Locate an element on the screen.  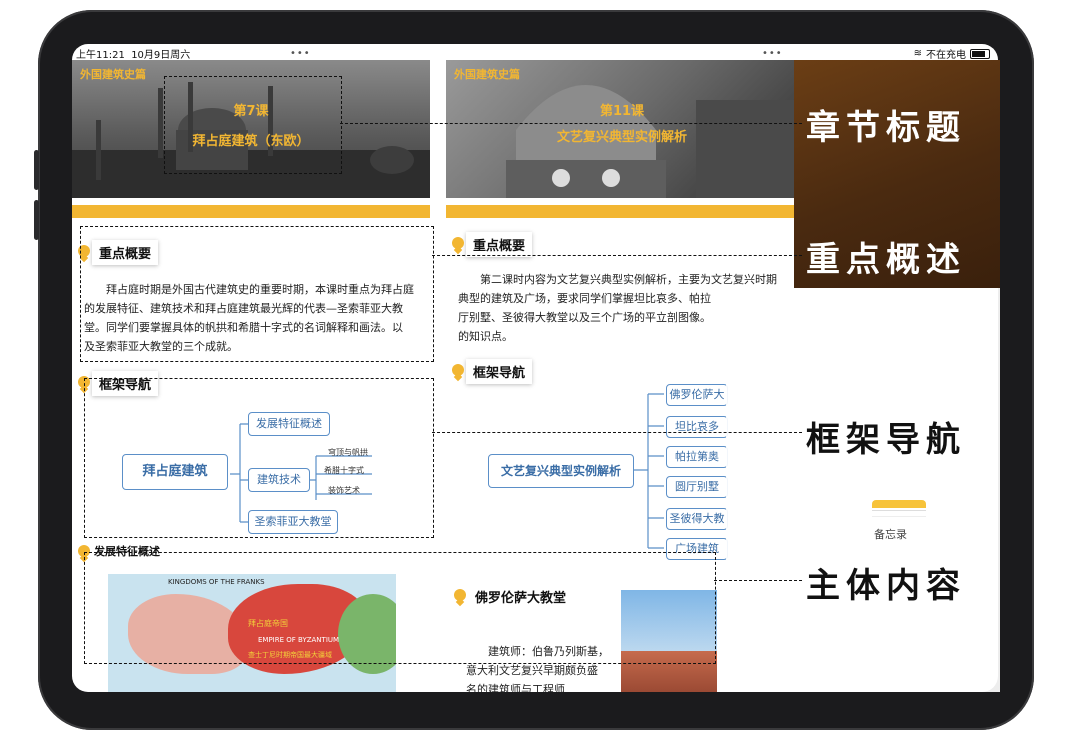
annotation-box-content is located at coordinates (400, 608).